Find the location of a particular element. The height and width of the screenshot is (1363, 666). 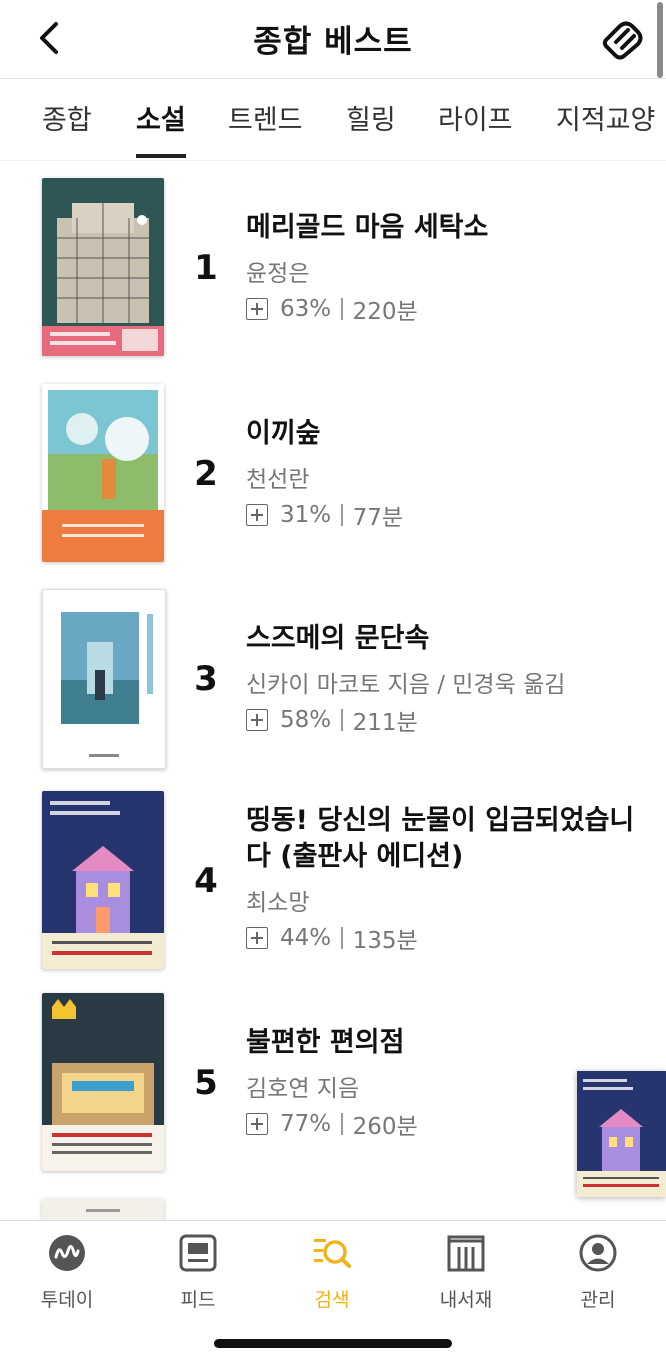

search-icon is located at coordinates (332, 1253).